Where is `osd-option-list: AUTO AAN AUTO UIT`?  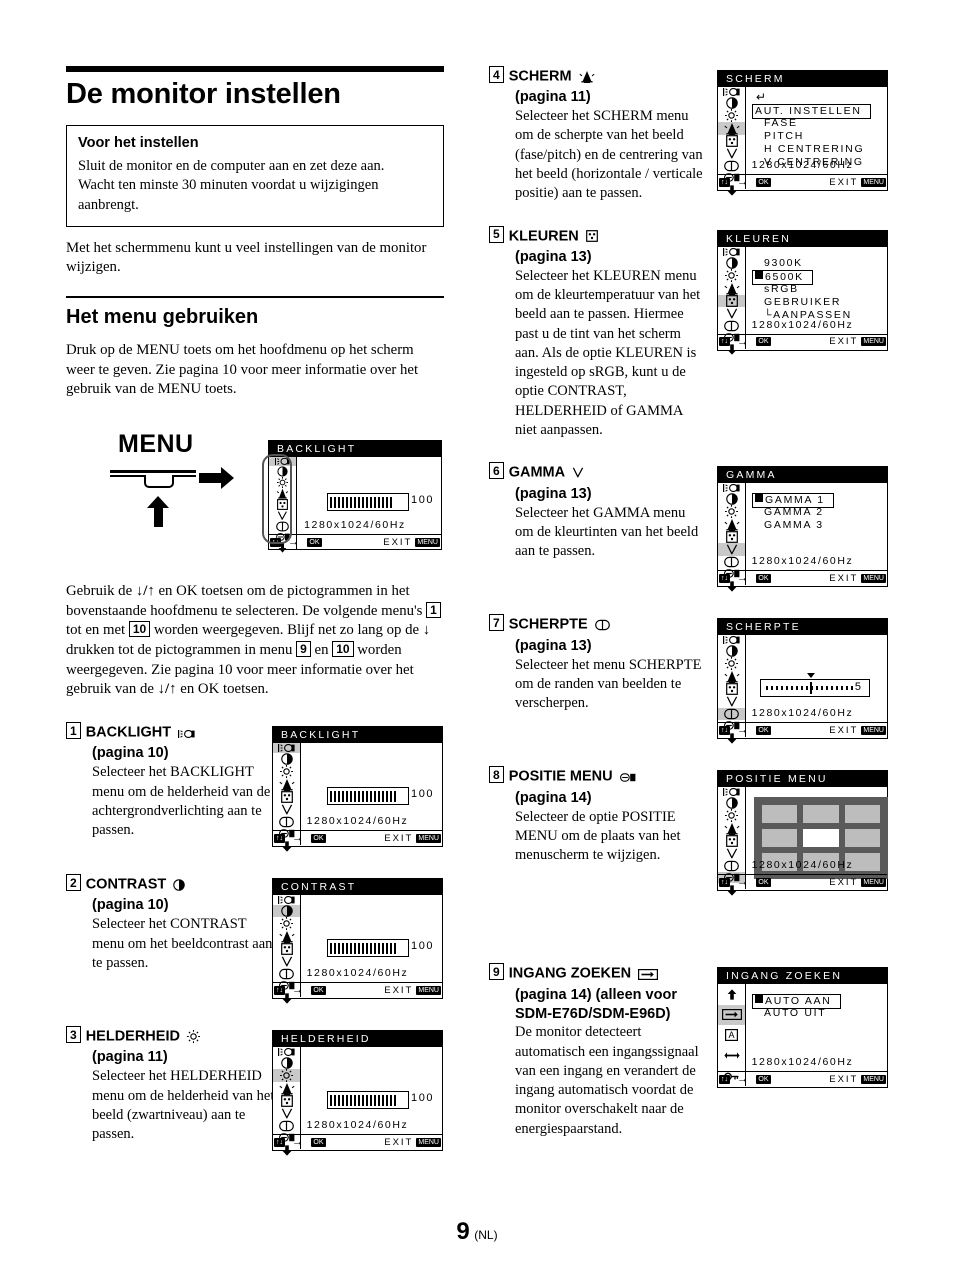 osd-option-list: AUTO AAN AUTO UIT is located at coordinates (796, 1007).